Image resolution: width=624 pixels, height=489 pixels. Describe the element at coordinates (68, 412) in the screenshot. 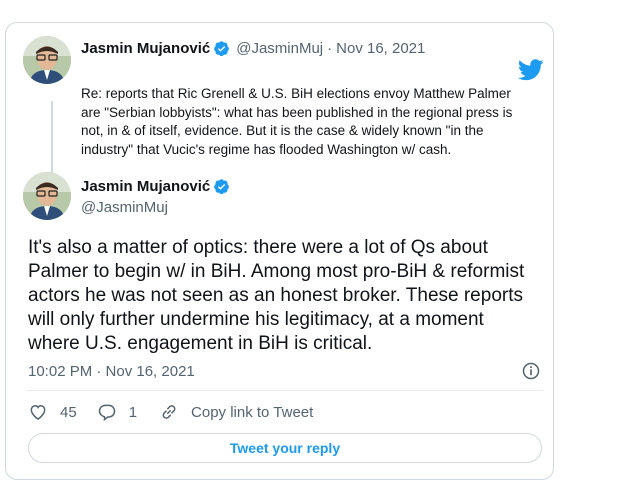

I see `like-count: 45` at that location.